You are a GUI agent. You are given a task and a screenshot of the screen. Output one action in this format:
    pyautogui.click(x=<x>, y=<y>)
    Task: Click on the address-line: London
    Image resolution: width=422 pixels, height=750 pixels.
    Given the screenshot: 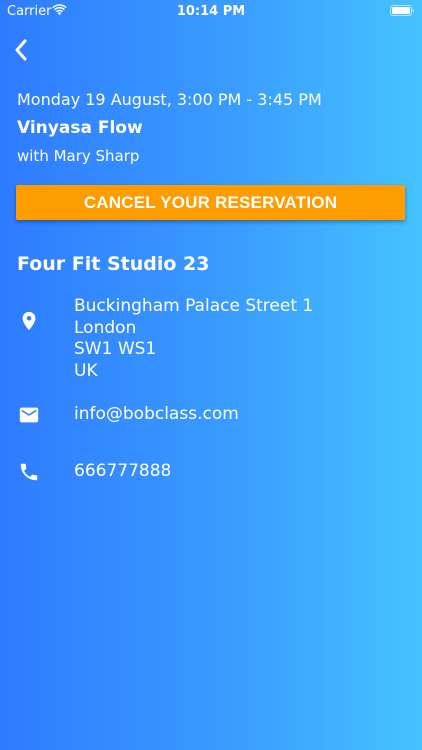 What is the action you would take?
    pyautogui.click(x=105, y=327)
    